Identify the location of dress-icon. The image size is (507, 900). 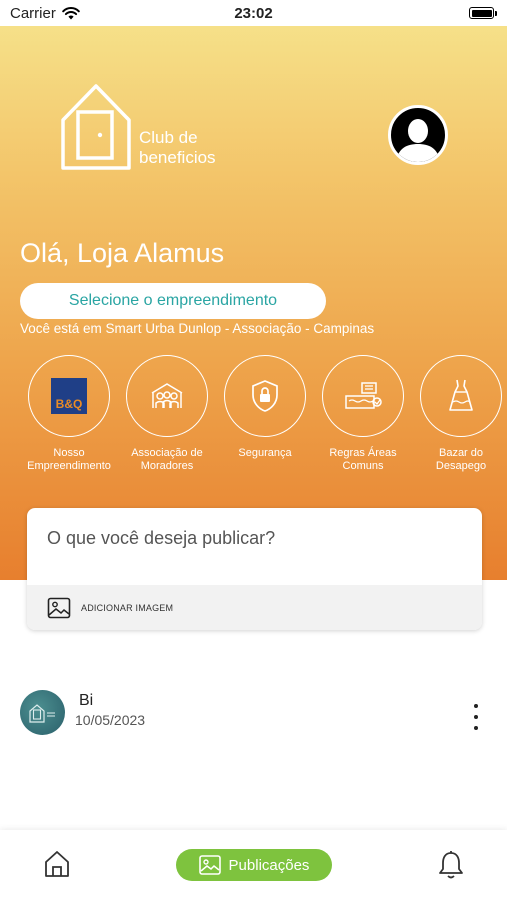
(461, 395).